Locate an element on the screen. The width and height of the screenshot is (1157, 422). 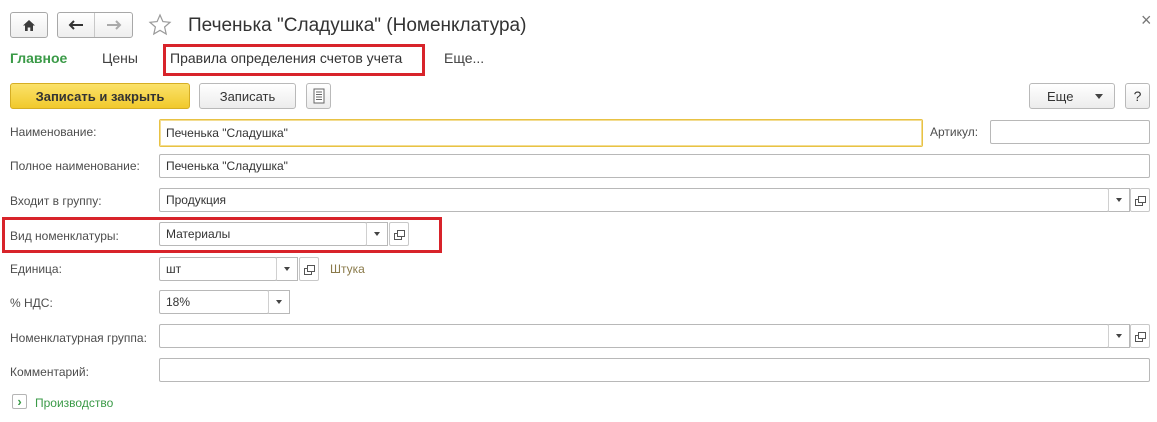
vat-input: 18% is located at coordinates (214, 302).